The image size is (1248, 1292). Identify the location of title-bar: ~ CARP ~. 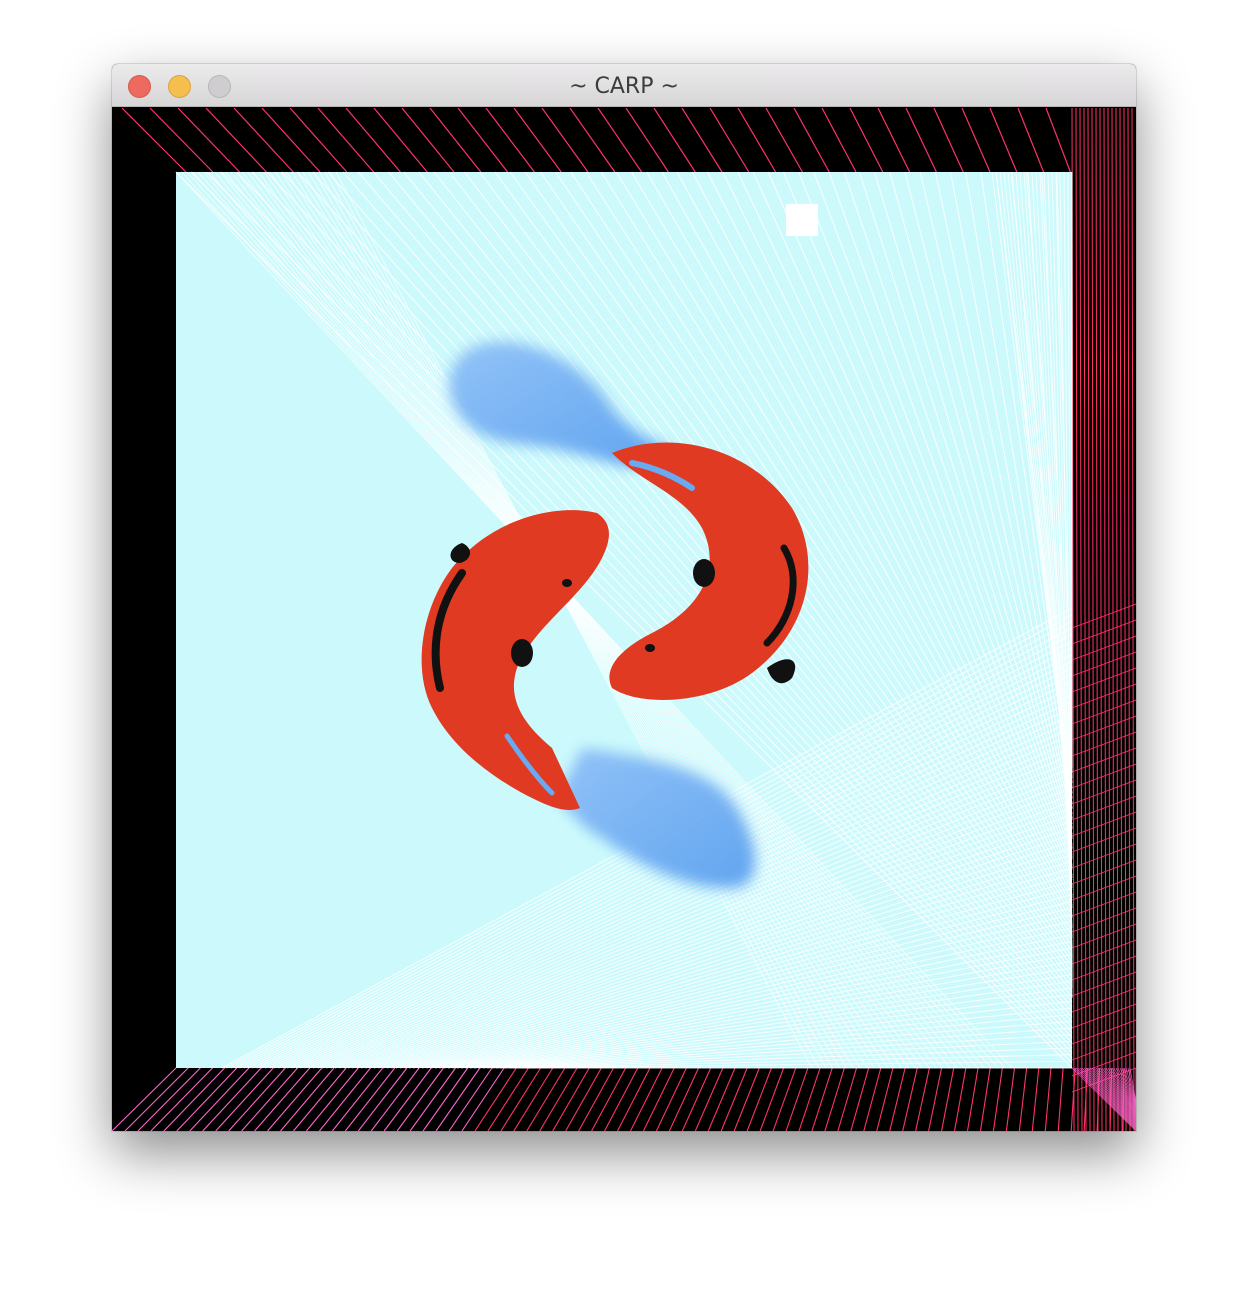
(624, 85).